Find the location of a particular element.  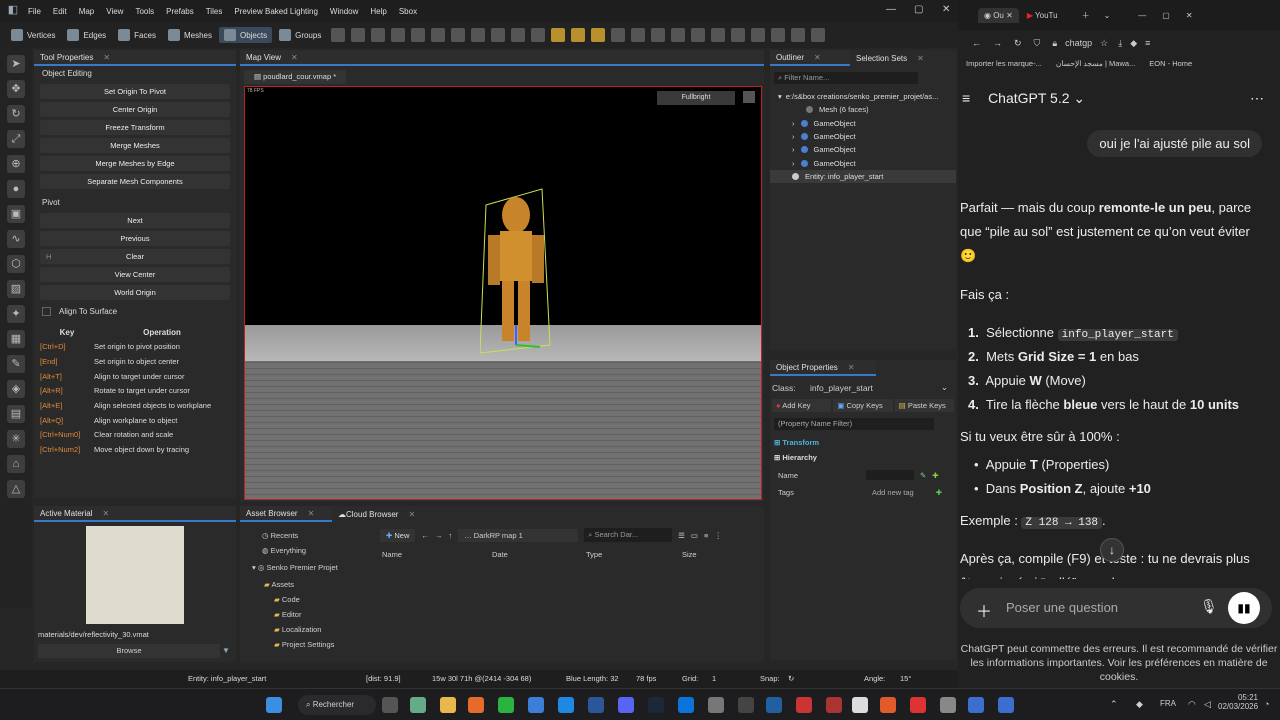

set-origin-to-pivot-button: Set Origin To Pivot is located at coordinates (135, 91).